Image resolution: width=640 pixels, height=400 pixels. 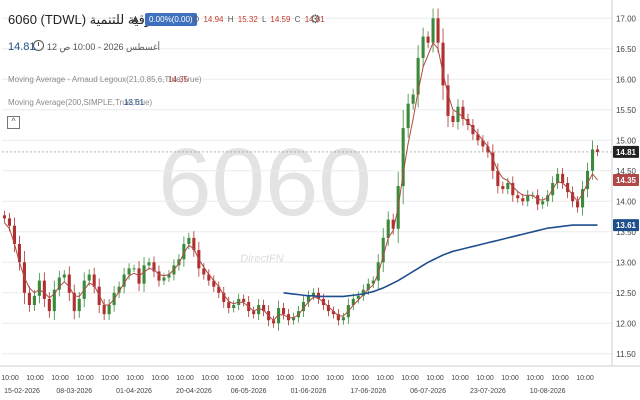 I want to click on open-value: 14.94, so click(x=213, y=19).